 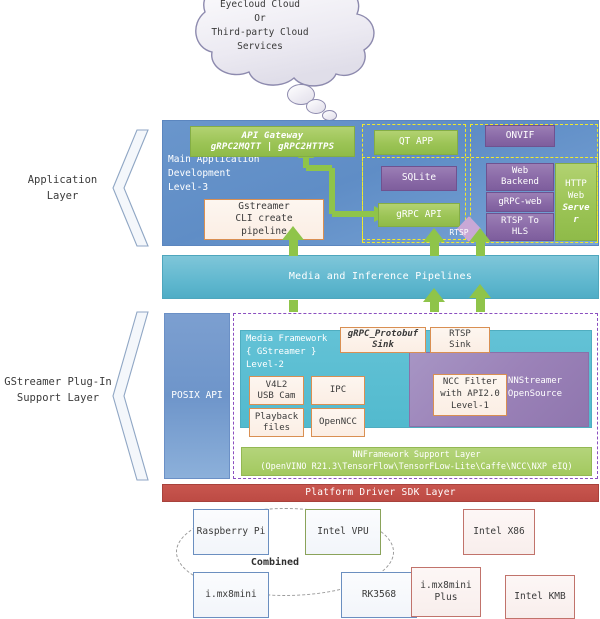 I want to click on ipc-box: IPC, so click(x=338, y=390).